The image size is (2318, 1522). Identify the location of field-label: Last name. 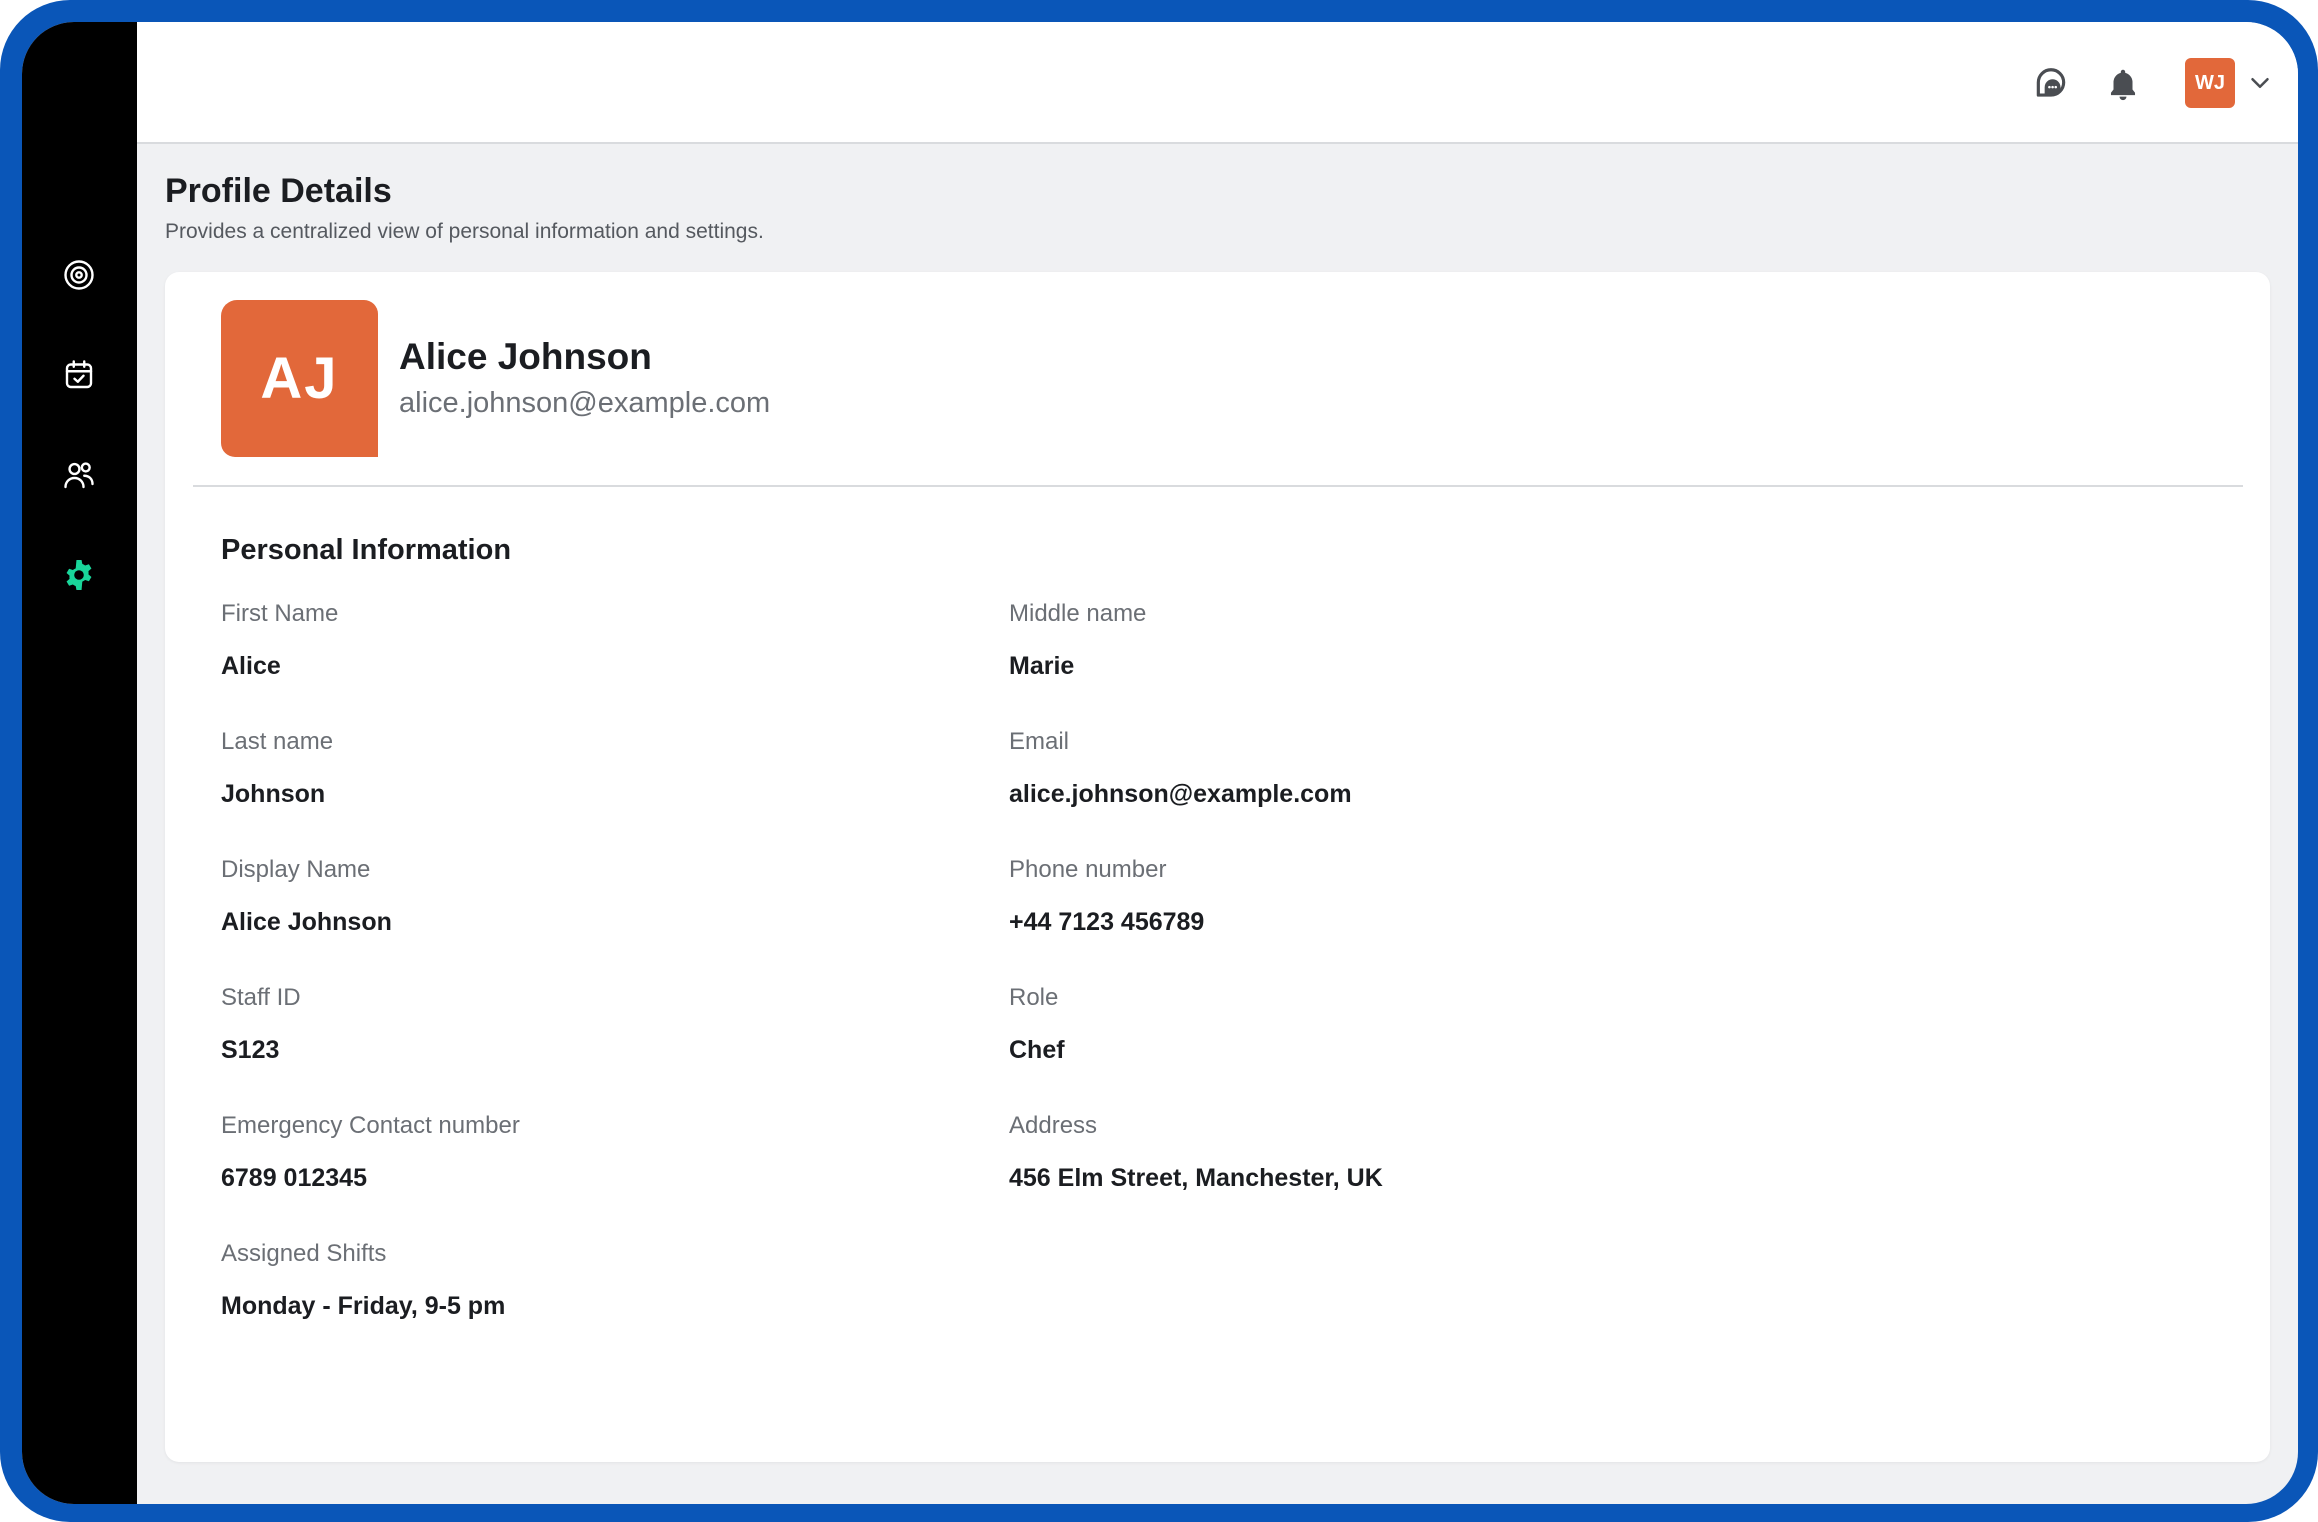
(277, 741).